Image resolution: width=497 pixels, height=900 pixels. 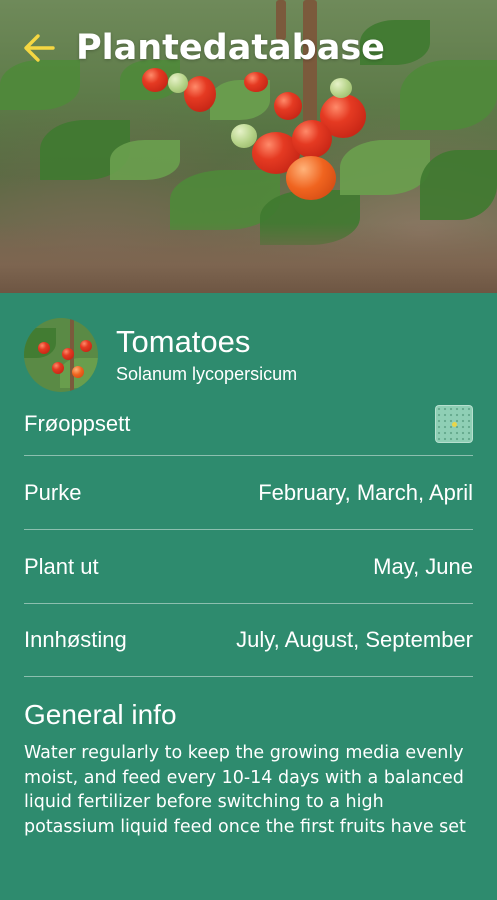 What do you see at coordinates (183, 341) in the screenshot?
I see `plant-name: Tomatoes` at bounding box center [183, 341].